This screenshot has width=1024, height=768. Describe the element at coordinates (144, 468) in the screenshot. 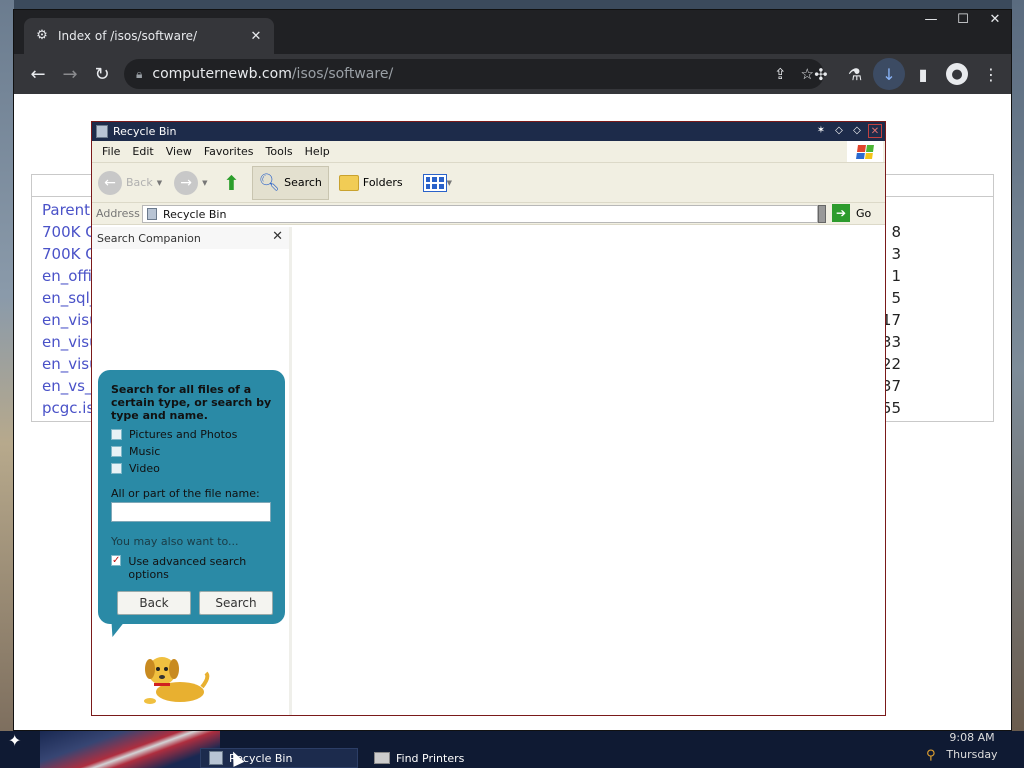

I see `option-label: Video` at that location.